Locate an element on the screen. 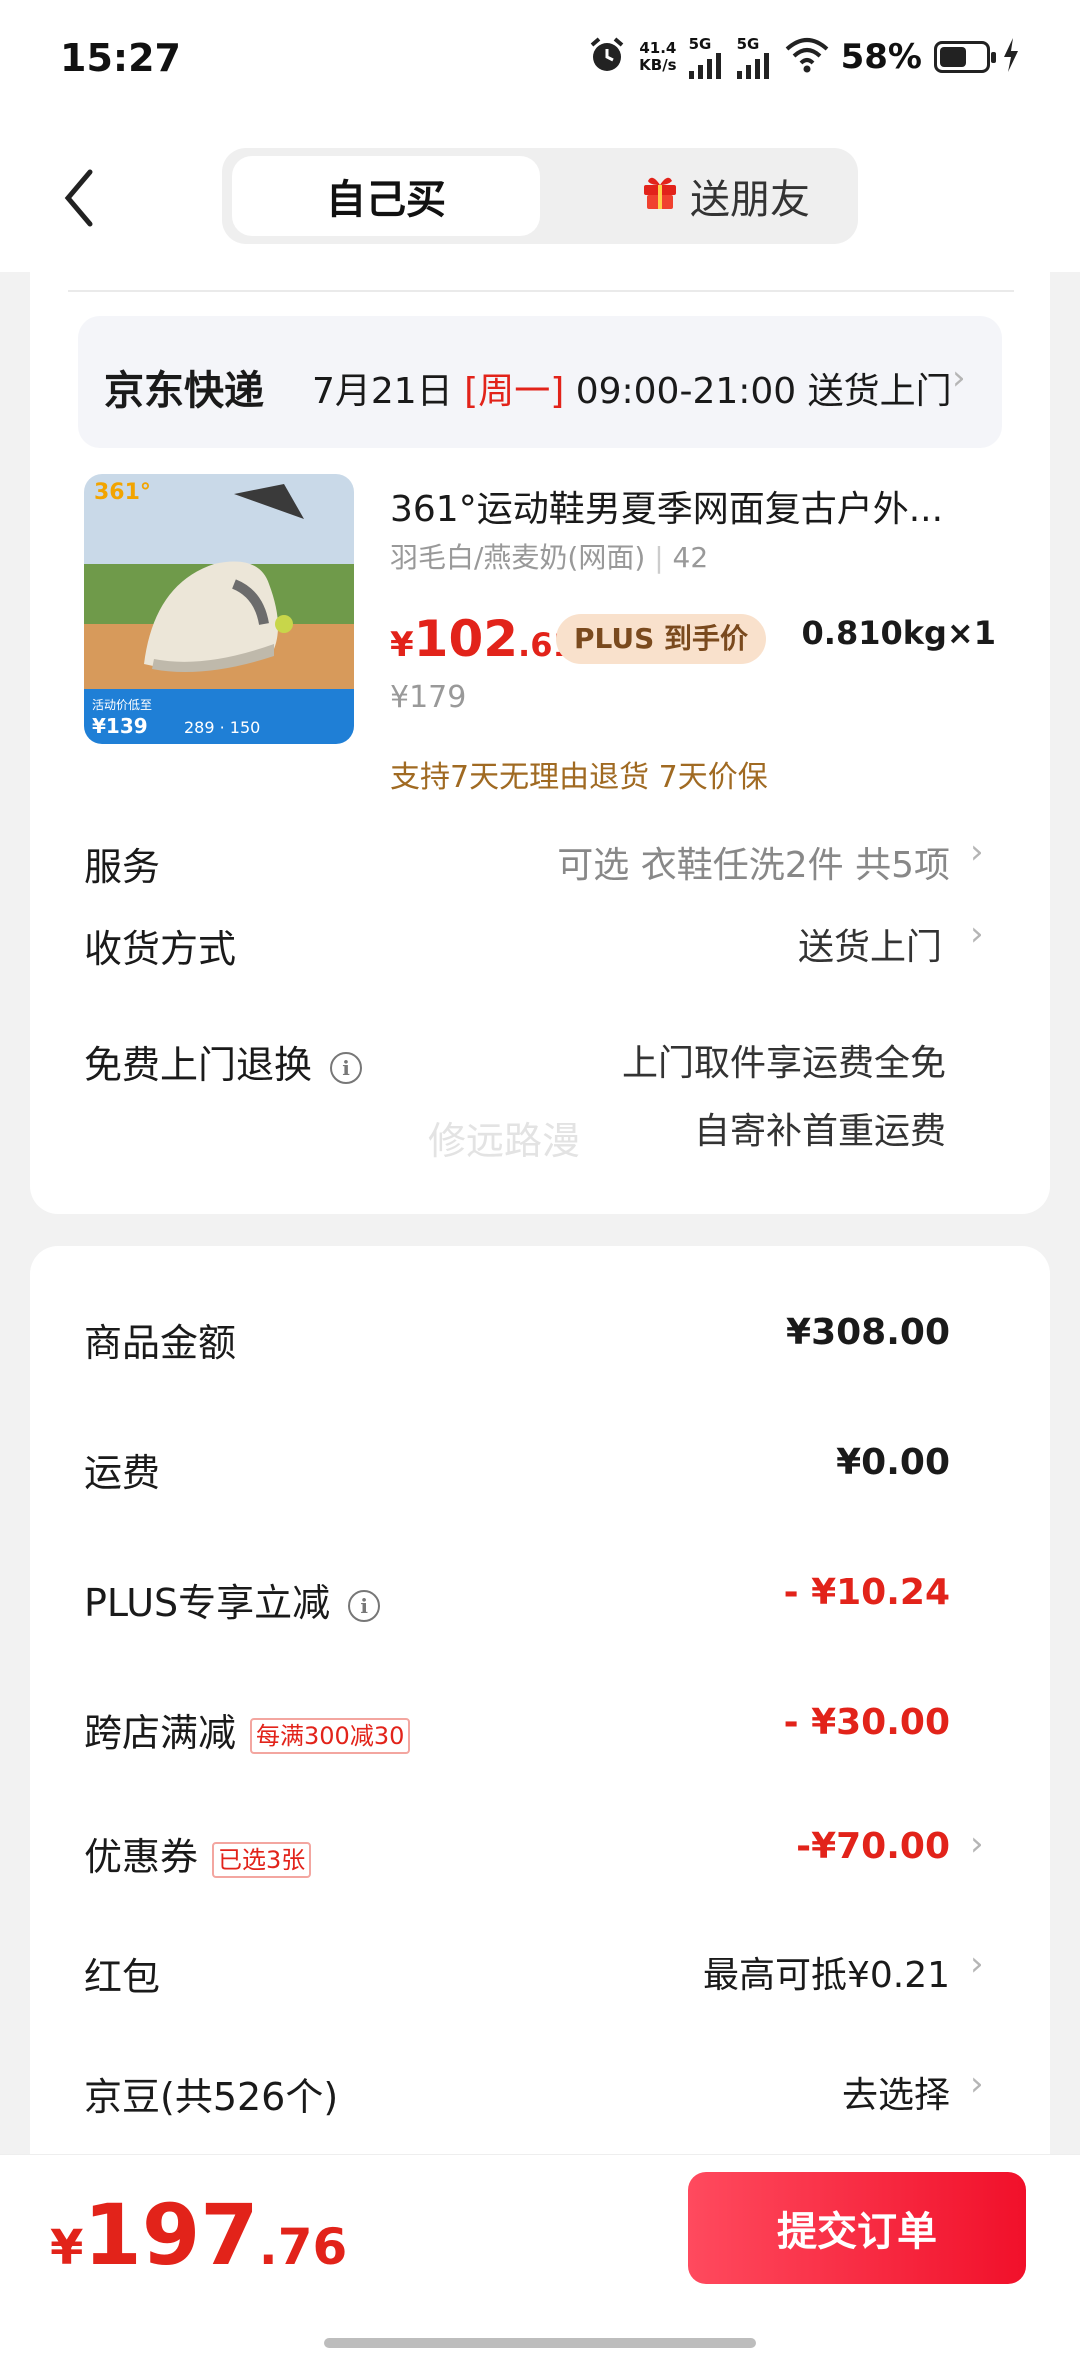 Image resolution: width=1080 pixels, height=2377 pixels. plus-discount-value: - ¥10.24 is located at coordinates (866, 1592).